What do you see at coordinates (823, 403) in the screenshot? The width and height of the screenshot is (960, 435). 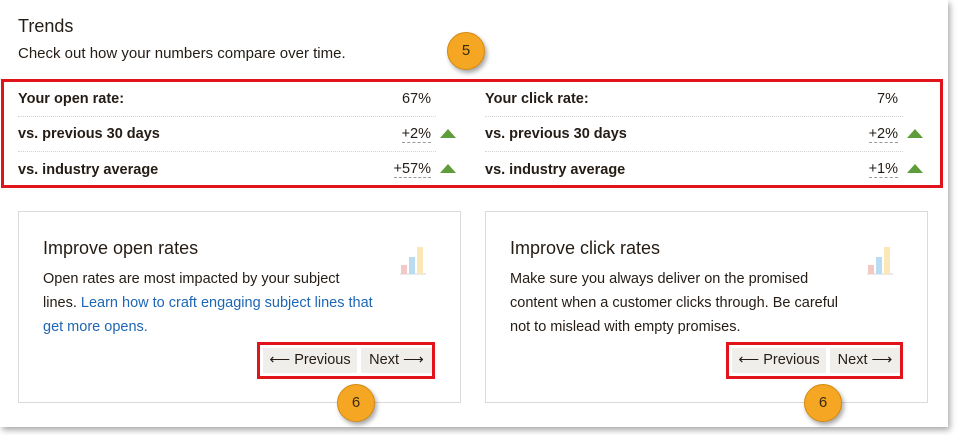 I see `callout-badge-pager-right: 6` at bounding box center [823, 403].